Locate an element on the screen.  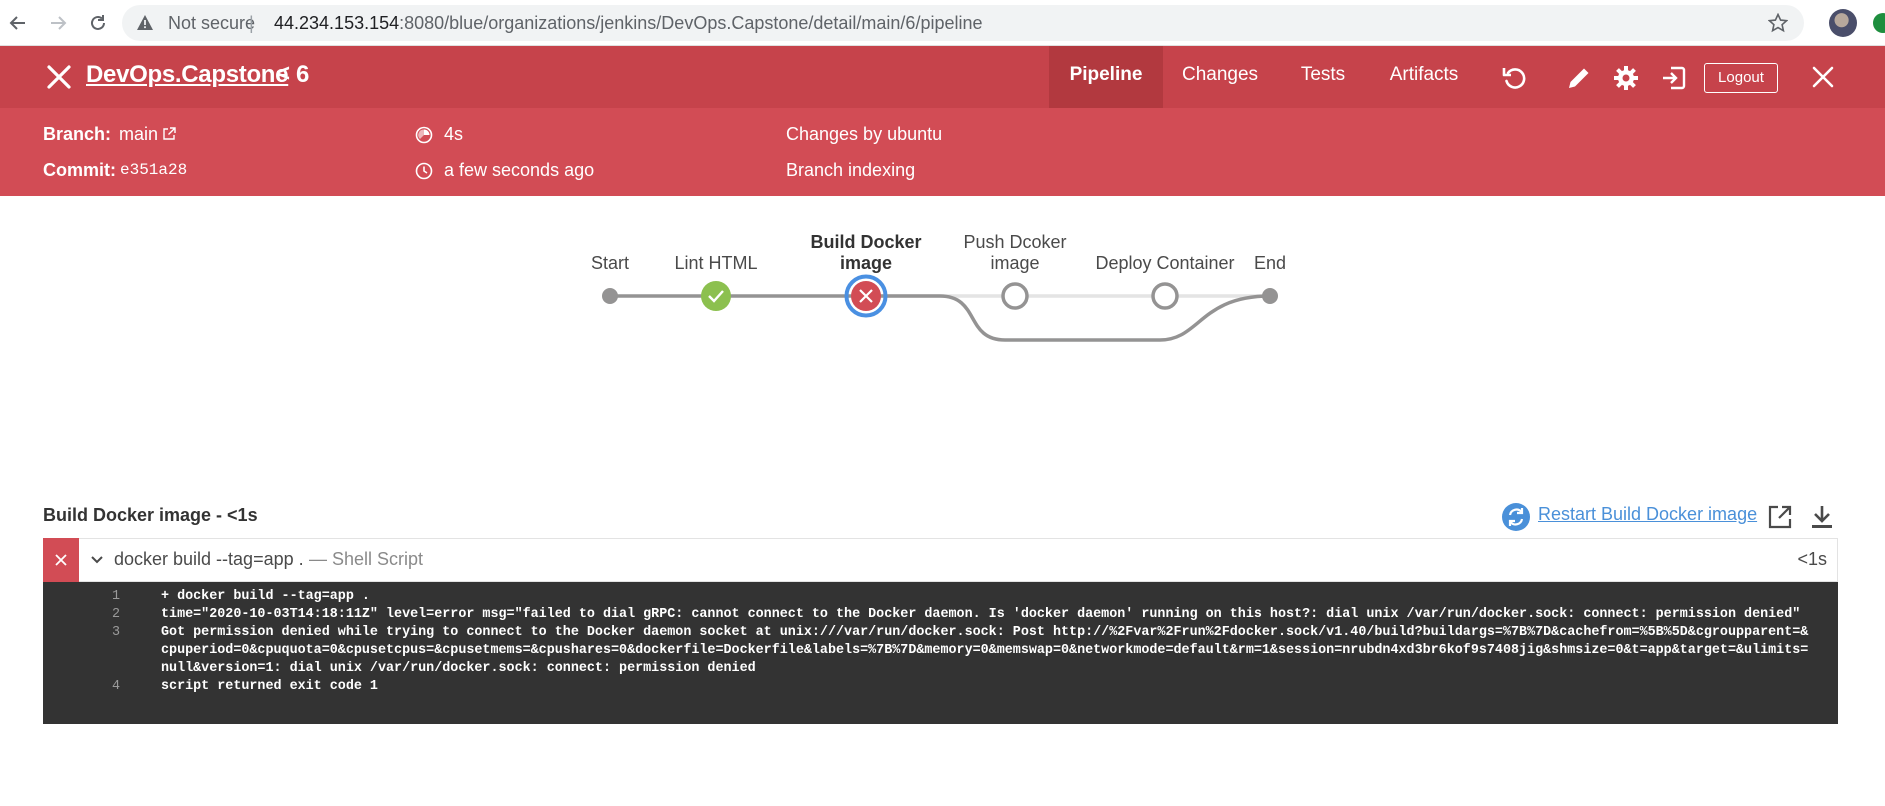
log-line-number: 2 is located at coordinates (81, 615).